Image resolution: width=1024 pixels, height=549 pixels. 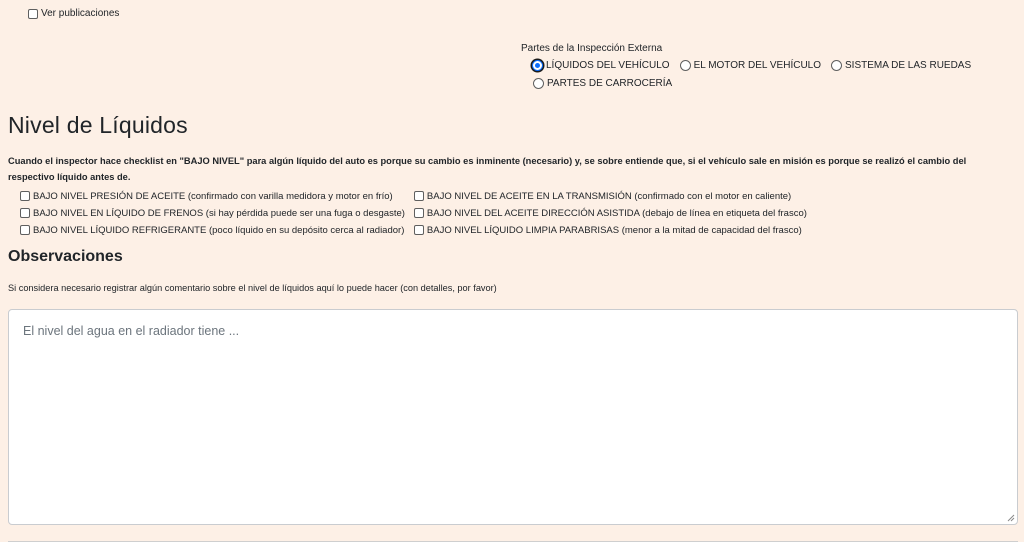 I want to click on radio-liquidos, so click(x=537, y=65).